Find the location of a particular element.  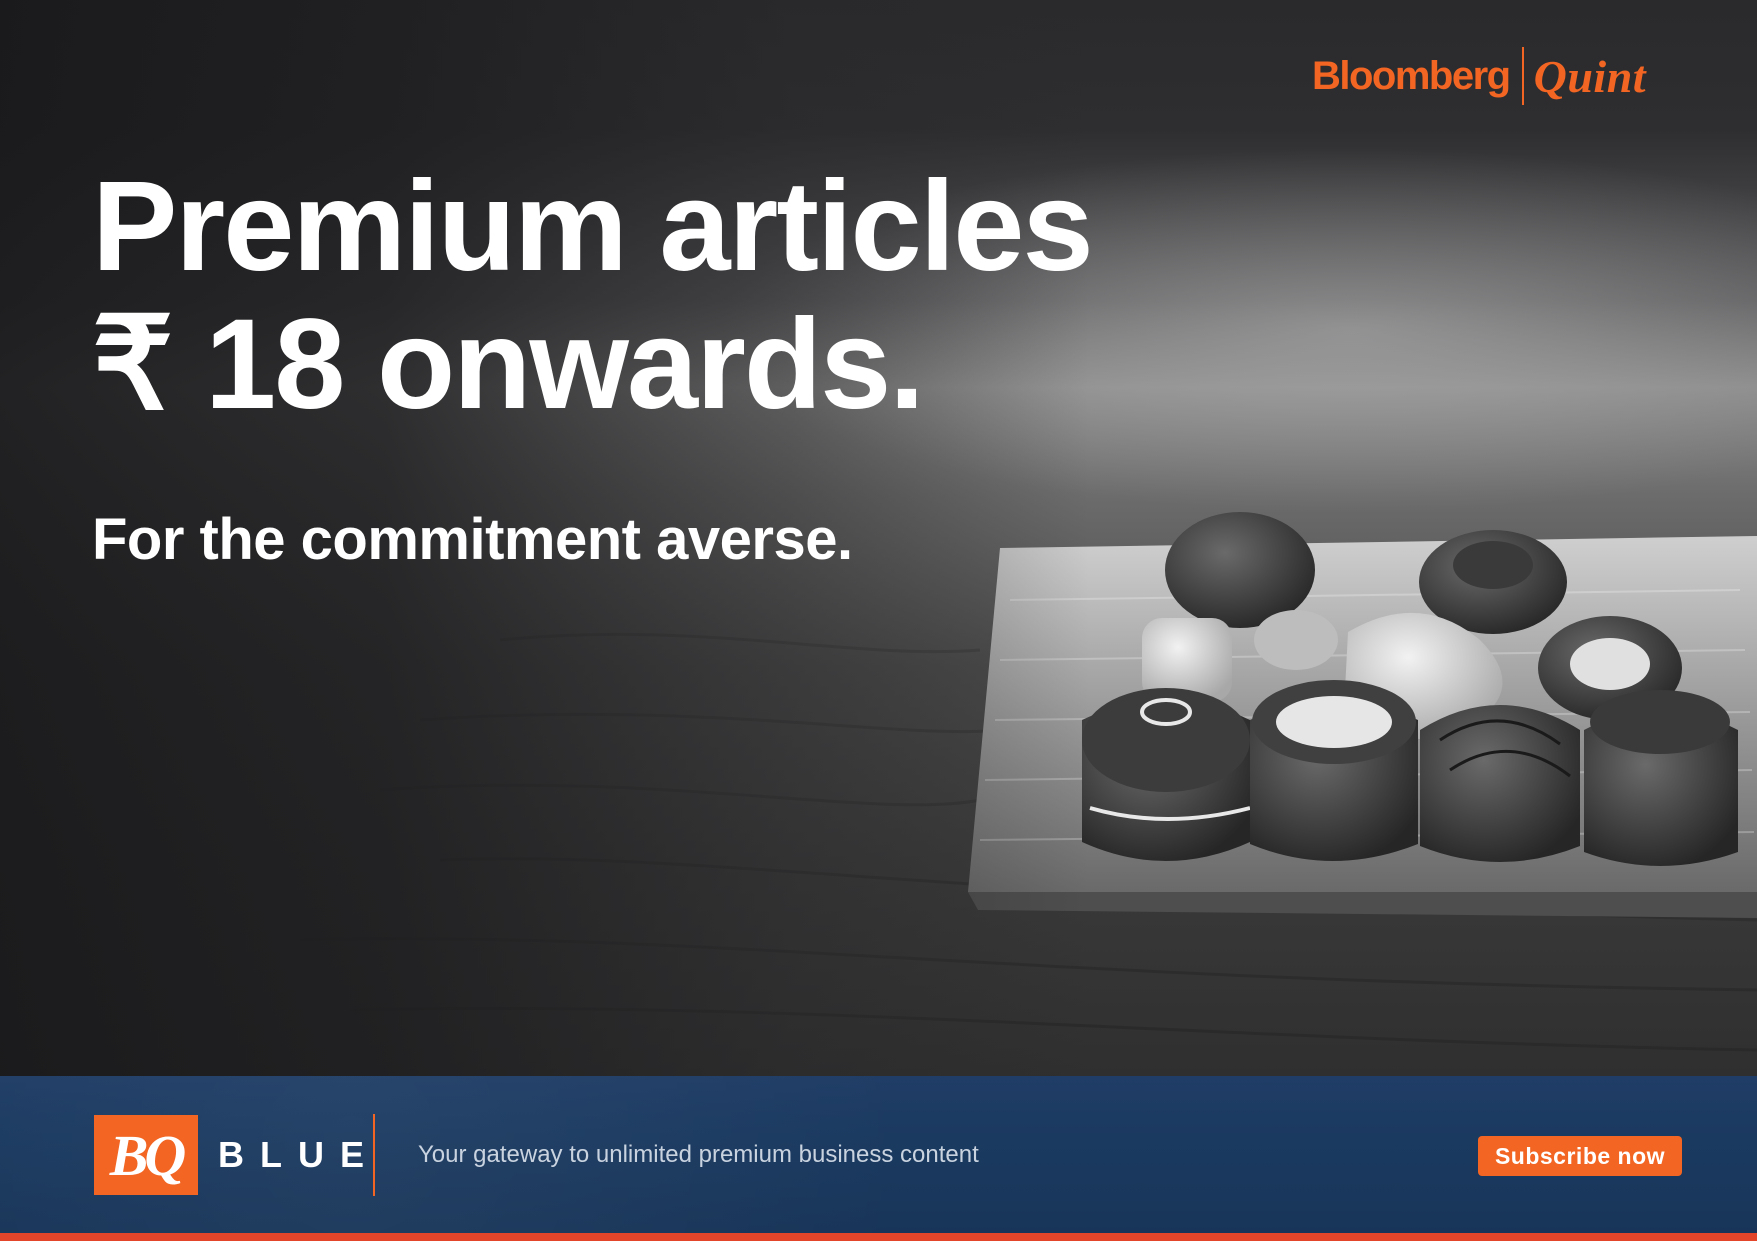

headline-line-1: Premium articles is located at coordinates (593, 226).